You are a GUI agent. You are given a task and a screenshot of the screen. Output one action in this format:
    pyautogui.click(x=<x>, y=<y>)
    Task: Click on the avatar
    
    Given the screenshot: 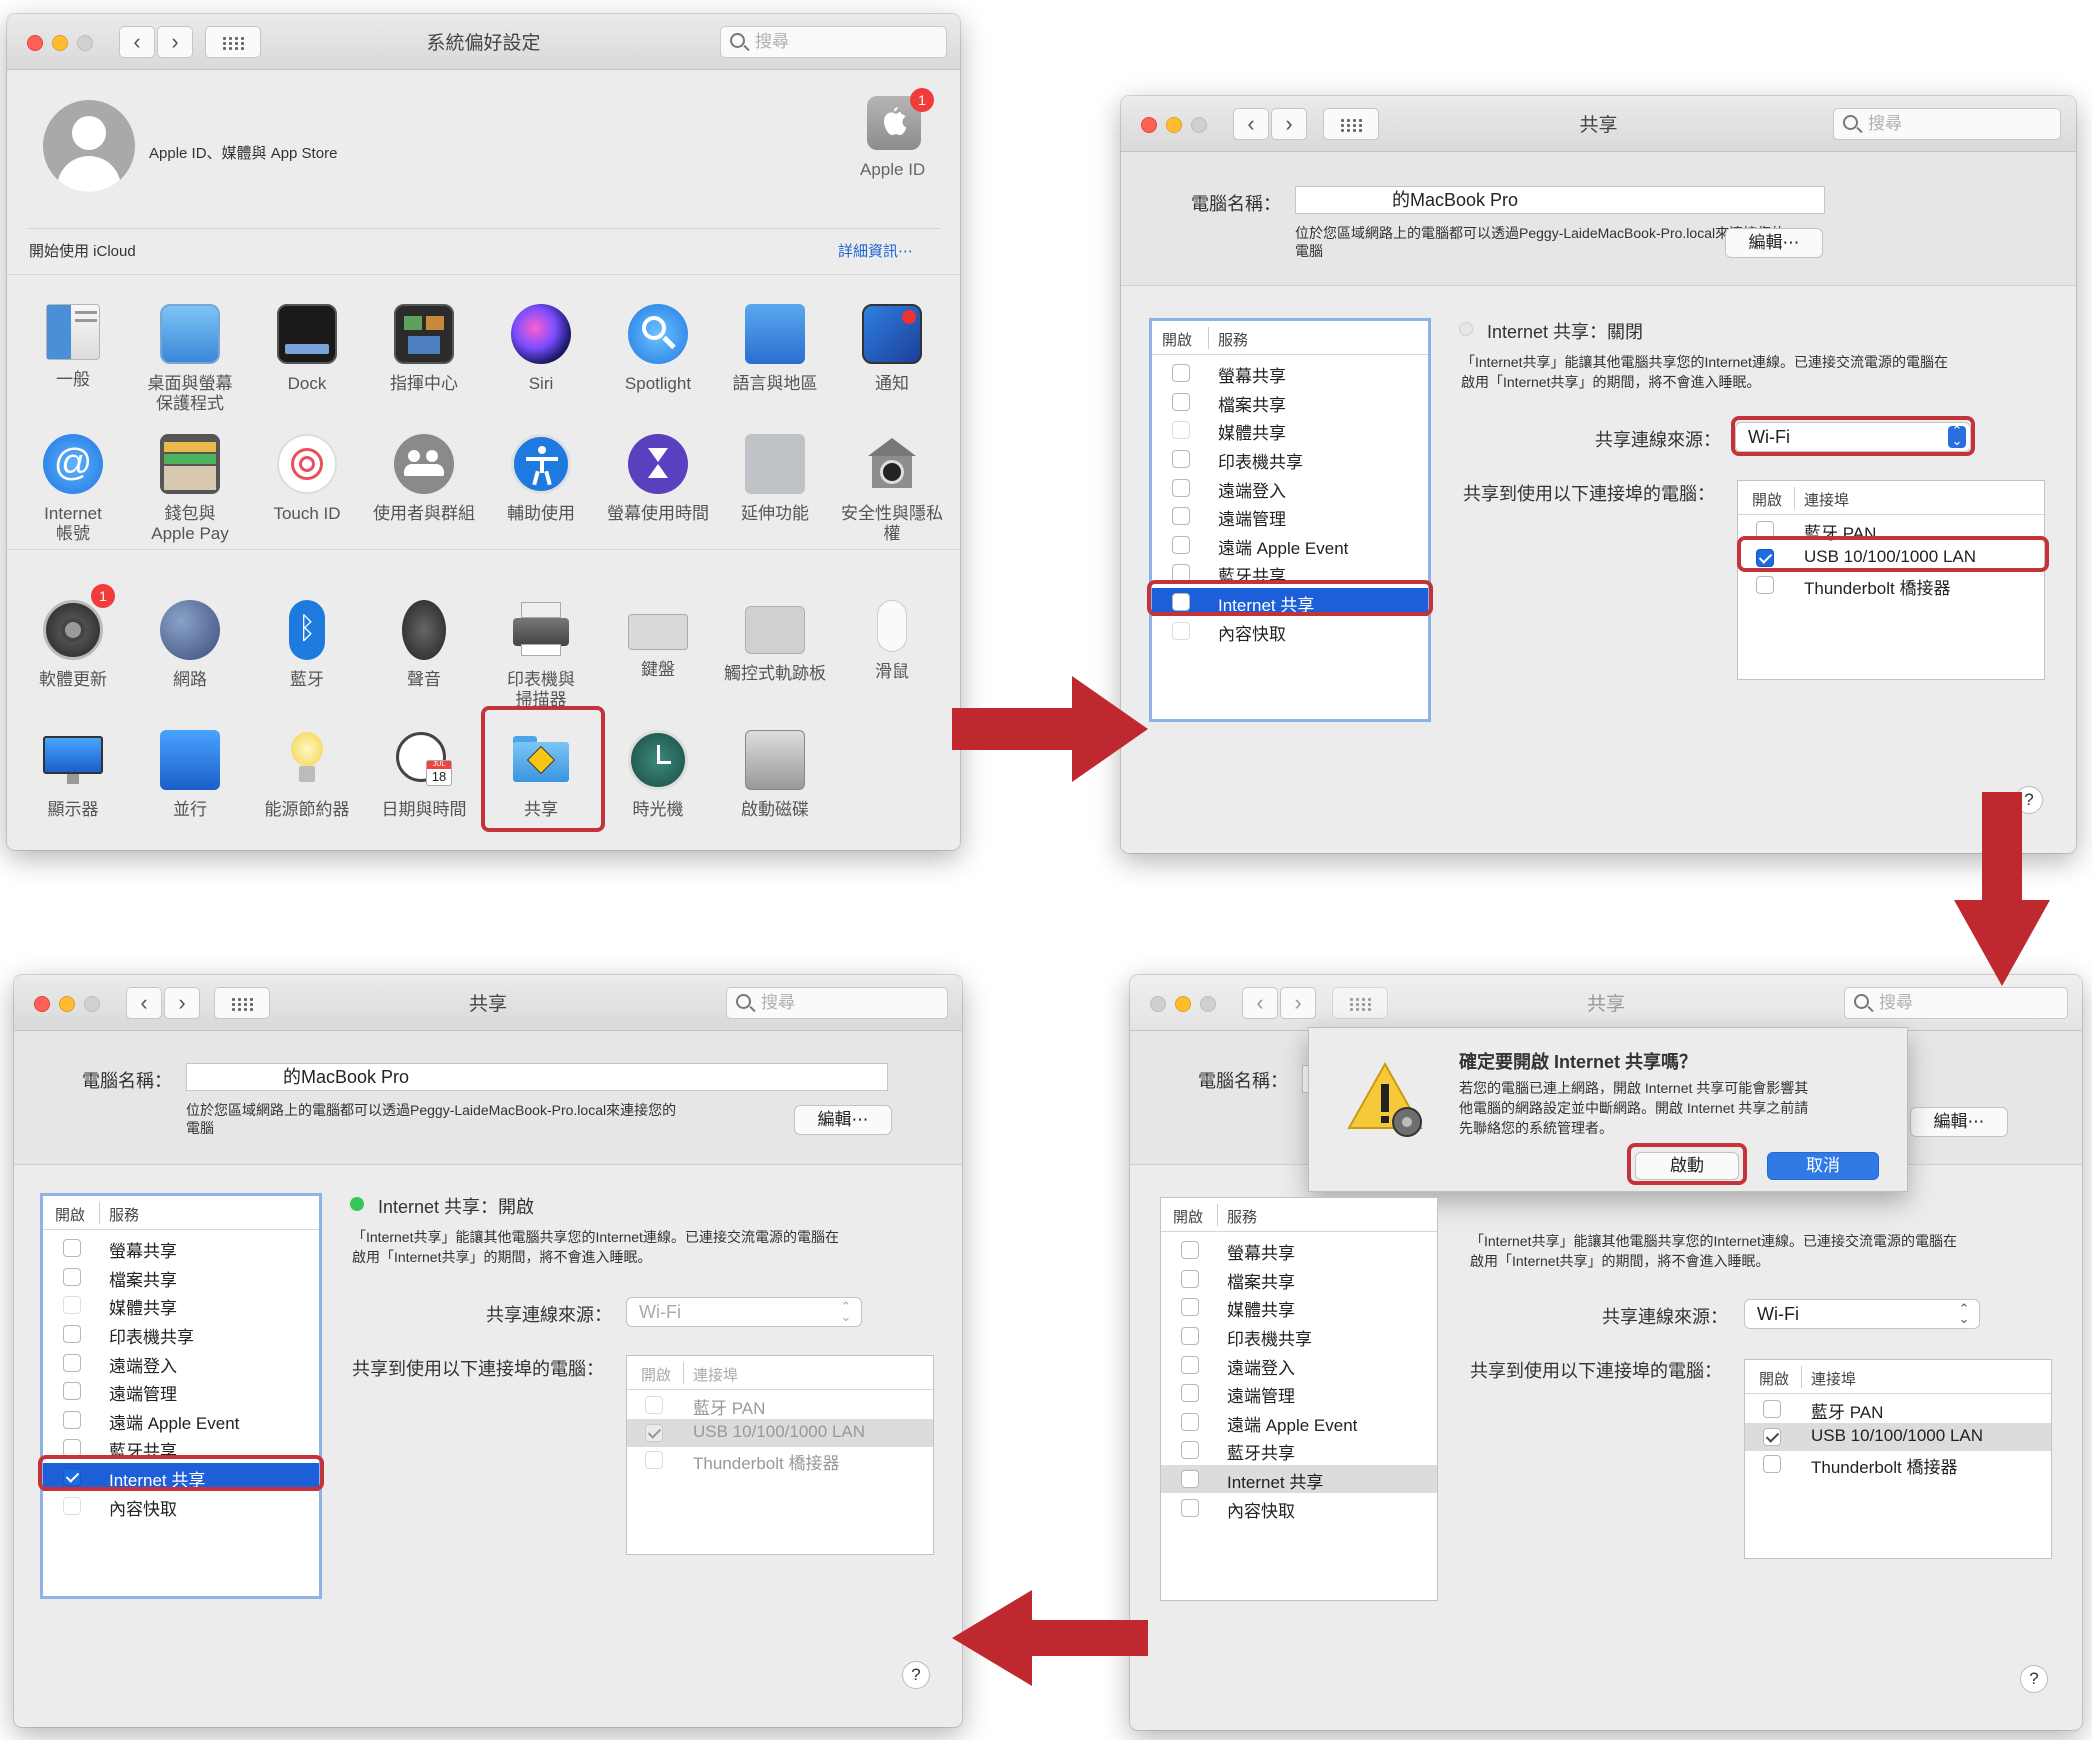 What is the action you would take?
    pyautogui.click(x=89, y=146)
    